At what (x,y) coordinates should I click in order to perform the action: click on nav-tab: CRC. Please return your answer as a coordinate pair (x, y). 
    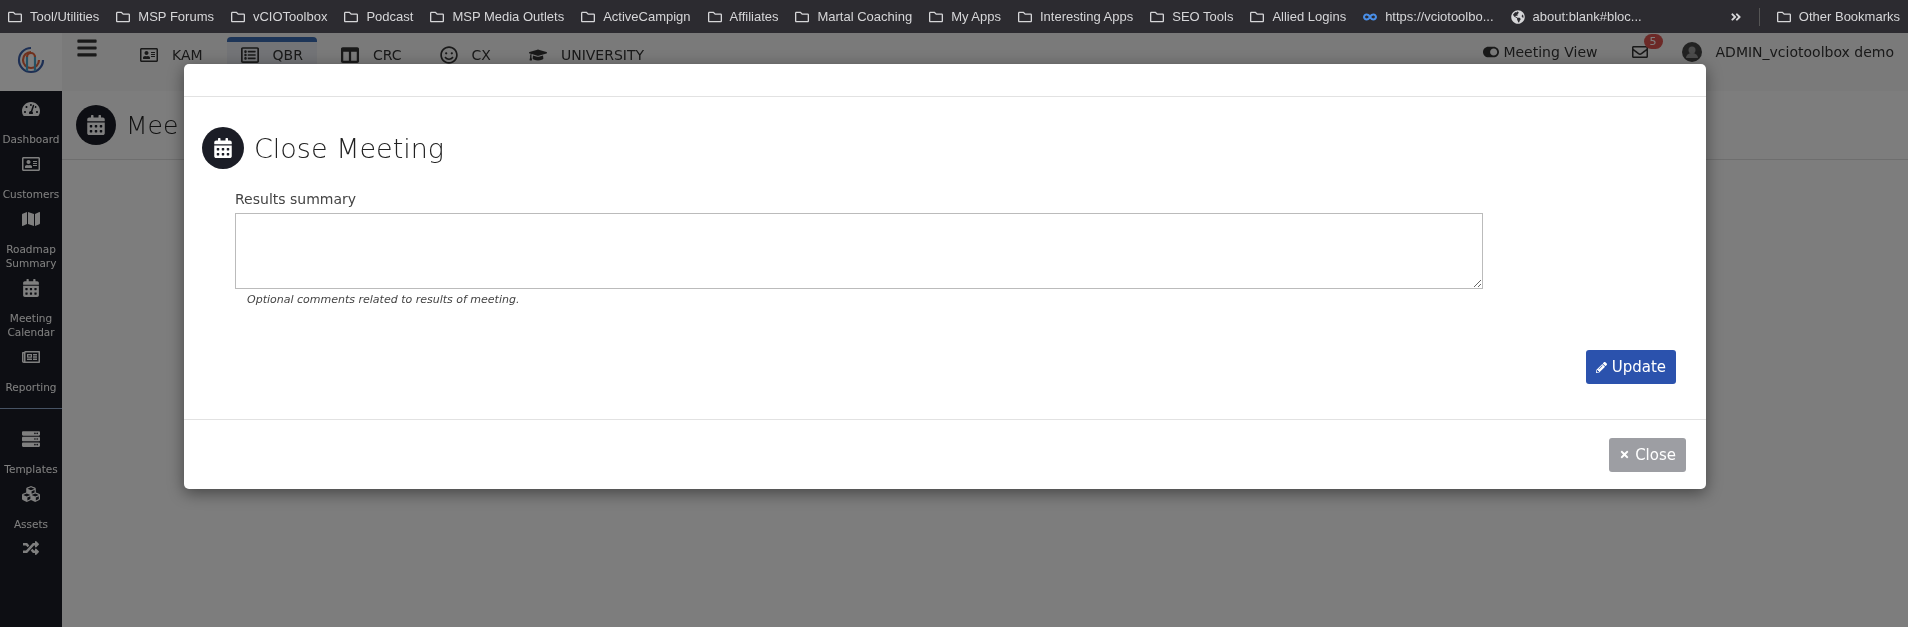
    Looking at the image, I should click on (371, 52).